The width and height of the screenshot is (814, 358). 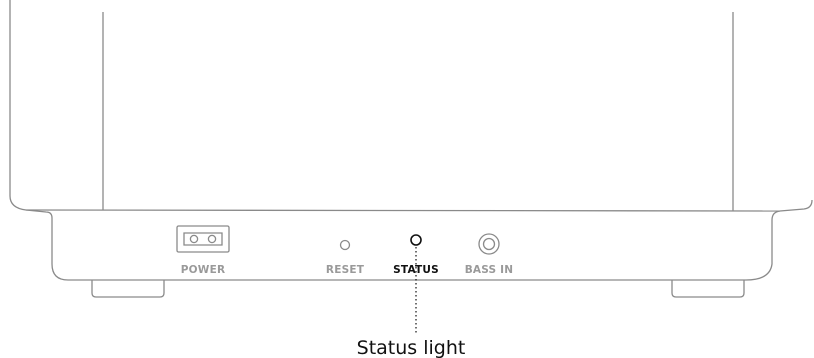 I want to click on foot-right, so click(x=708, y=289).